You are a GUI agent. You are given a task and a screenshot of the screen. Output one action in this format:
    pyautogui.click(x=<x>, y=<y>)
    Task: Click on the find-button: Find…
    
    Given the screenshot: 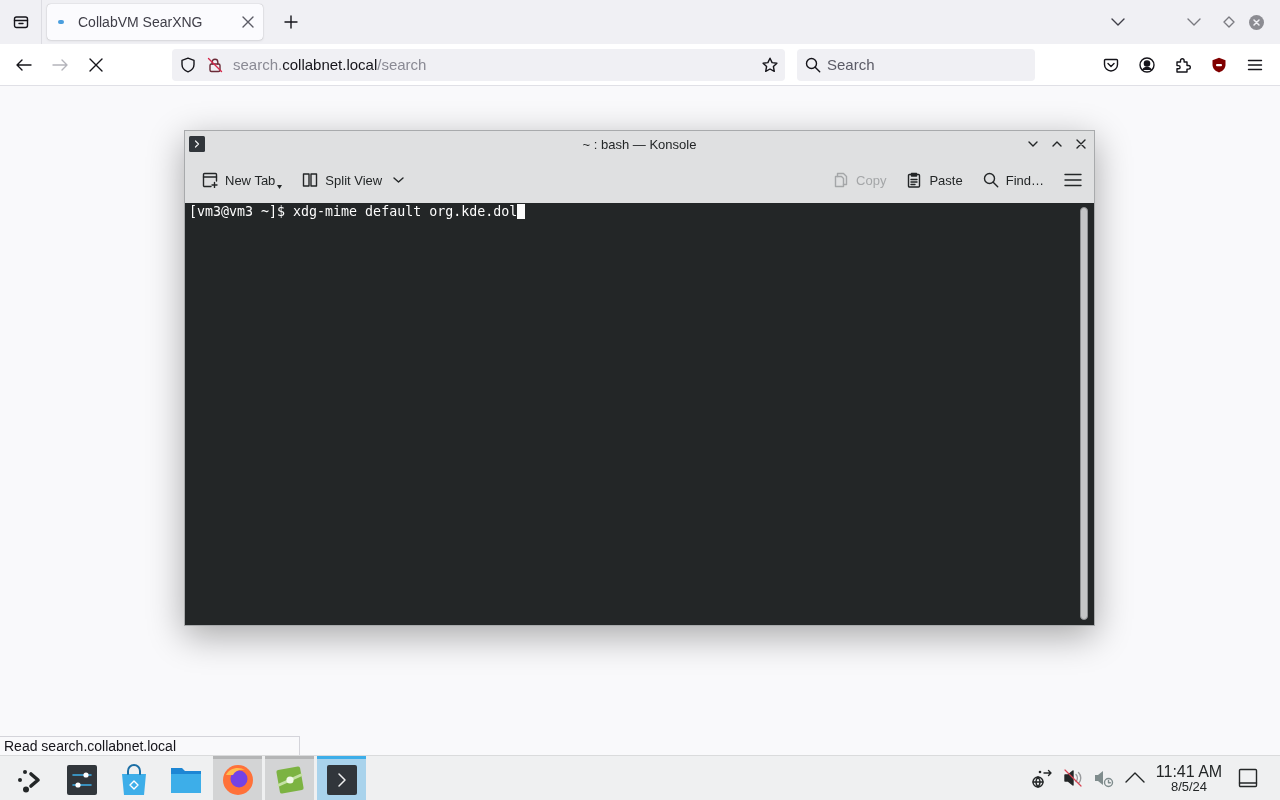 What is the action you would take?
    pyautogui.click(x=1013, y=180)
    